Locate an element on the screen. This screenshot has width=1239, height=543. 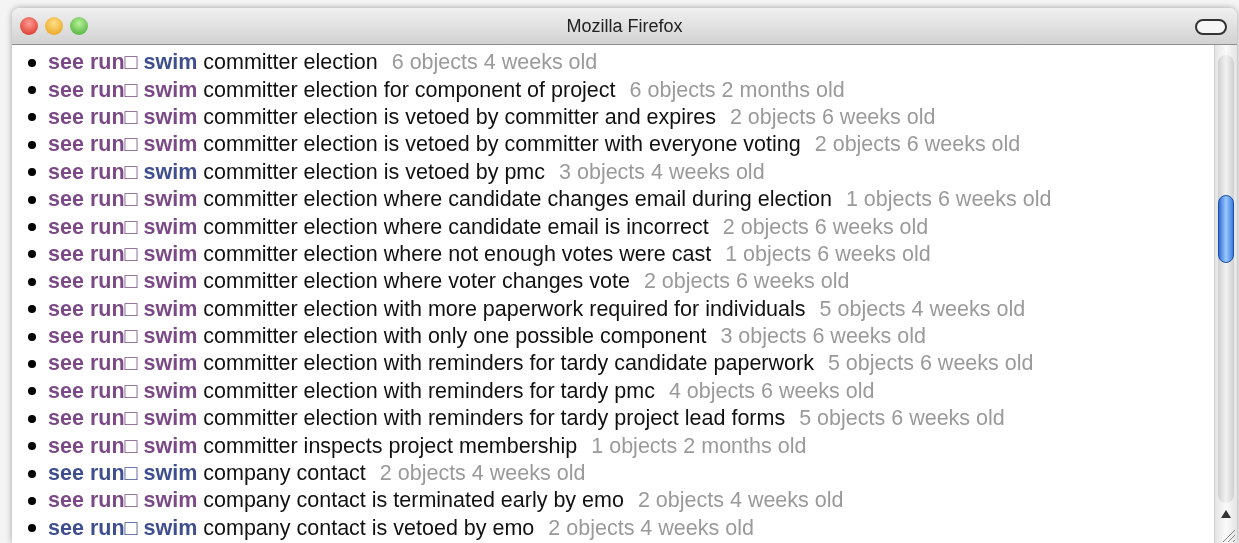
toolbar-toggle-button is located at coordinates (1211, 27).